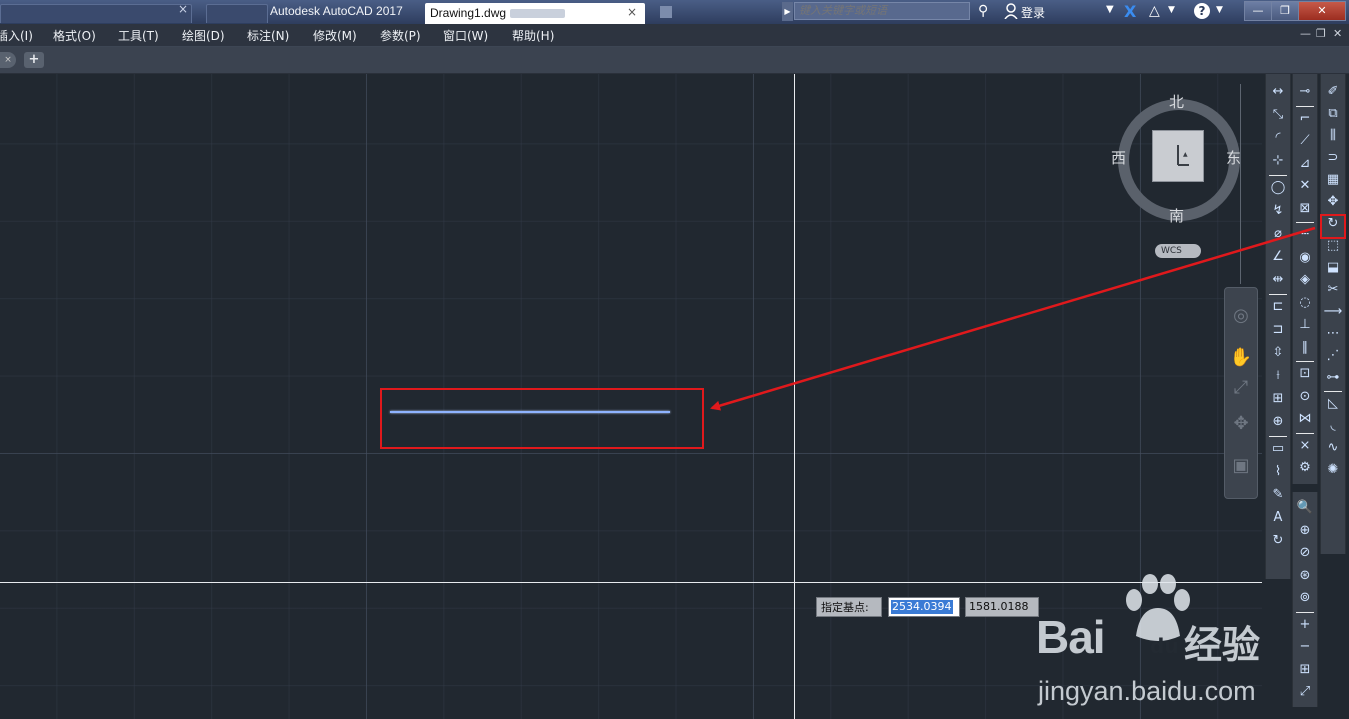 The width and height of the screenshot is (1349, 719). I want to click on menu-window: 窗口(W), so click(465, 35).